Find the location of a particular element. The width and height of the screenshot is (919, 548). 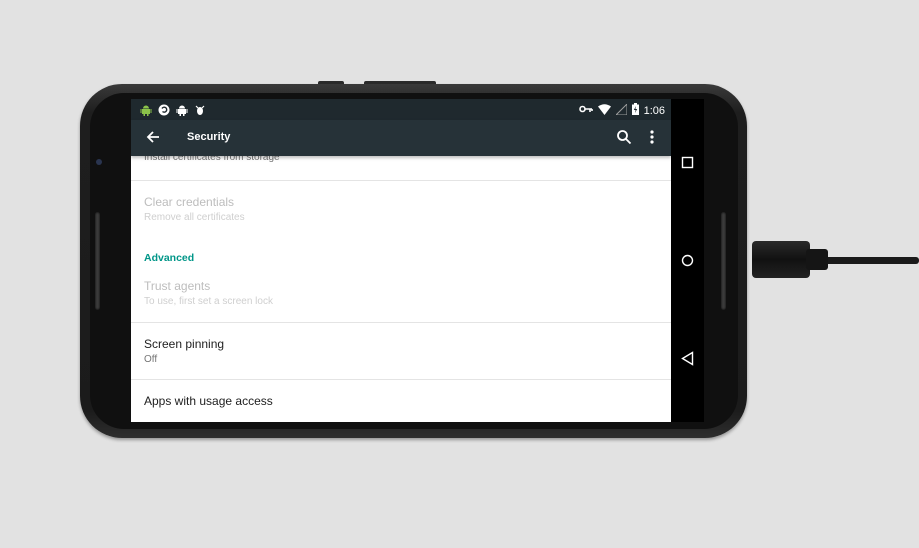

signal-icon is located at coordinates (621, 110).